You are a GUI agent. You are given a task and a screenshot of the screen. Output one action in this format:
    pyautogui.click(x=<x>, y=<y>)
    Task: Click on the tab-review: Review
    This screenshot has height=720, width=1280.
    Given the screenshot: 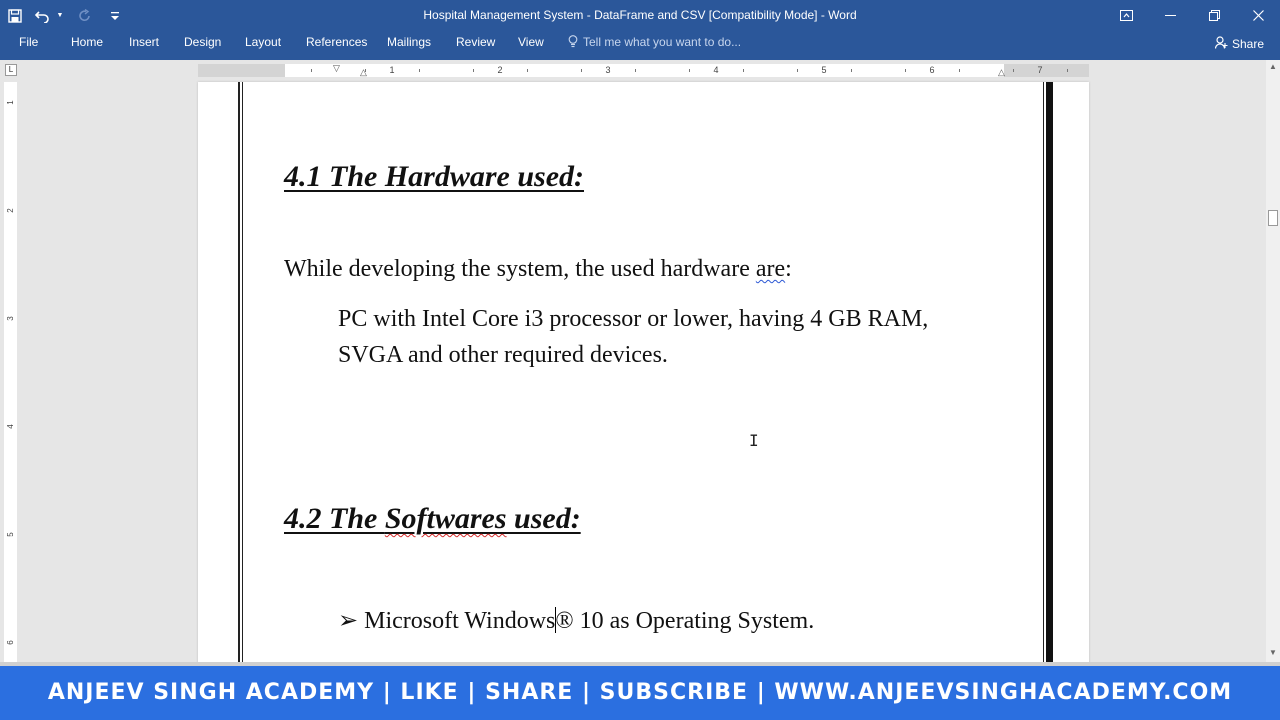 What is the action you would take?
    pyautogui.click(x=475, y=45)
    